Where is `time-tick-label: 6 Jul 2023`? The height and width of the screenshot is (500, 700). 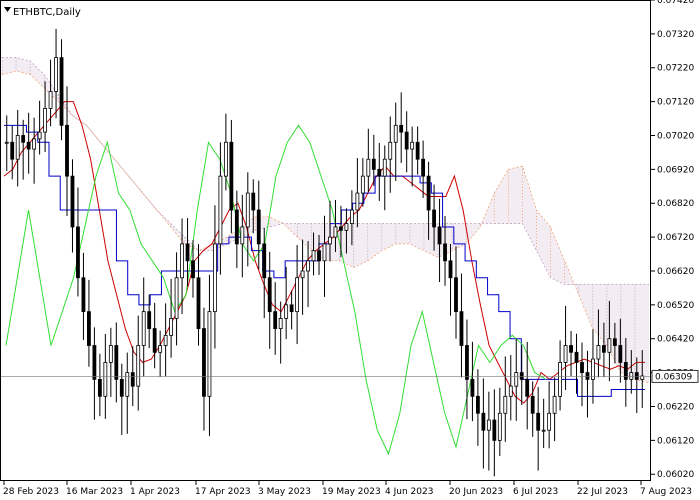
time-tick-label: 6 Jul 2023 is located at coordinates (535, 492).